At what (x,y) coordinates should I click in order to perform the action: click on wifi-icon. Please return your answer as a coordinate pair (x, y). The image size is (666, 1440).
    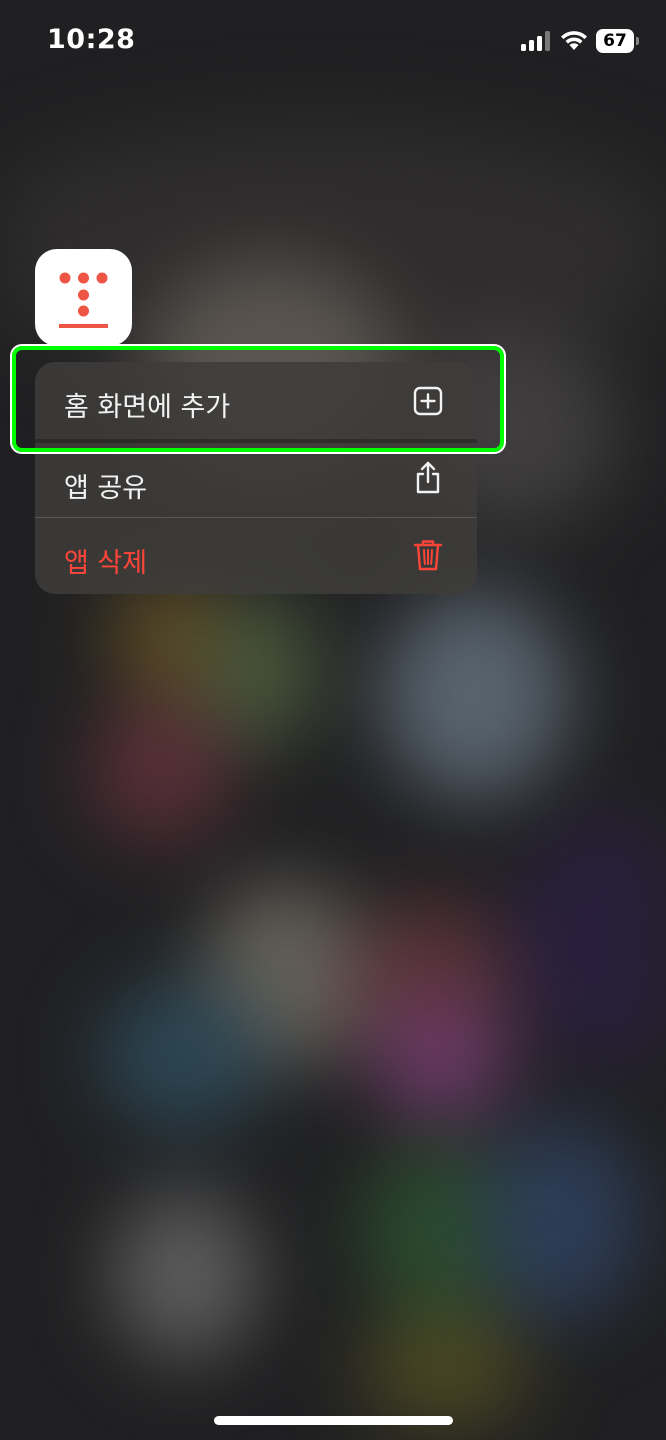
    Looking at the image, I should click on (574, 40).